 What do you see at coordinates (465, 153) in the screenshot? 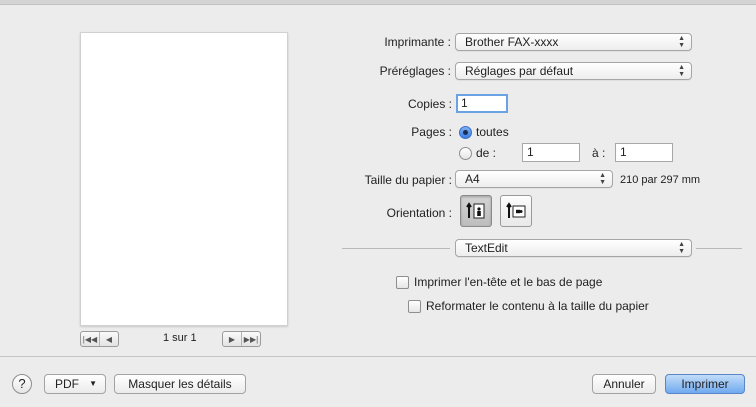
I see `pages-range-radio` at bounding box center [465, 153].